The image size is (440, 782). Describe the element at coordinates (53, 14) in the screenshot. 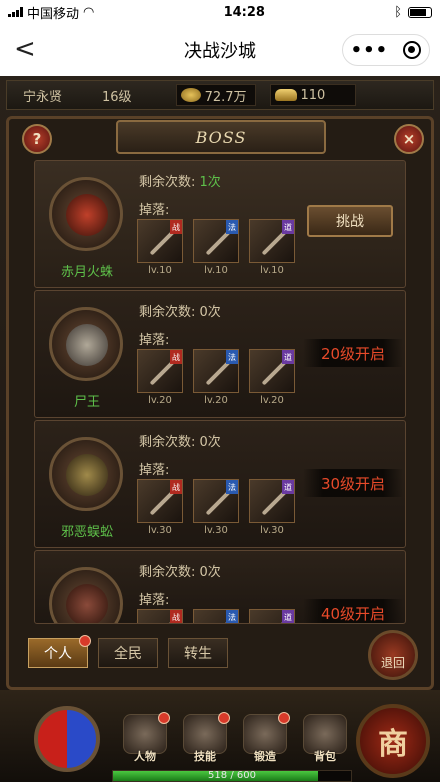

I see `carrier: 中国移动` at that location.